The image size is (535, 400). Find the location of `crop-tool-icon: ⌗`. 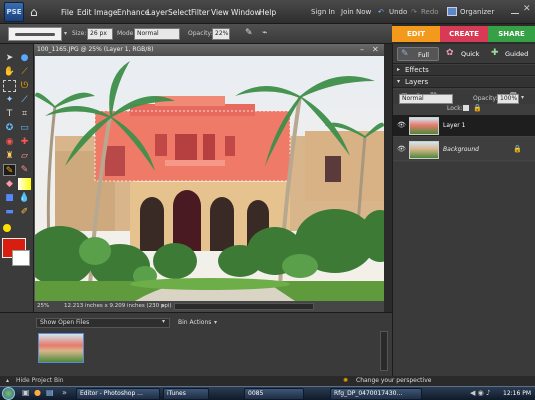

crop-tool-icon: ⌗ is located at coordinates (24, 114).